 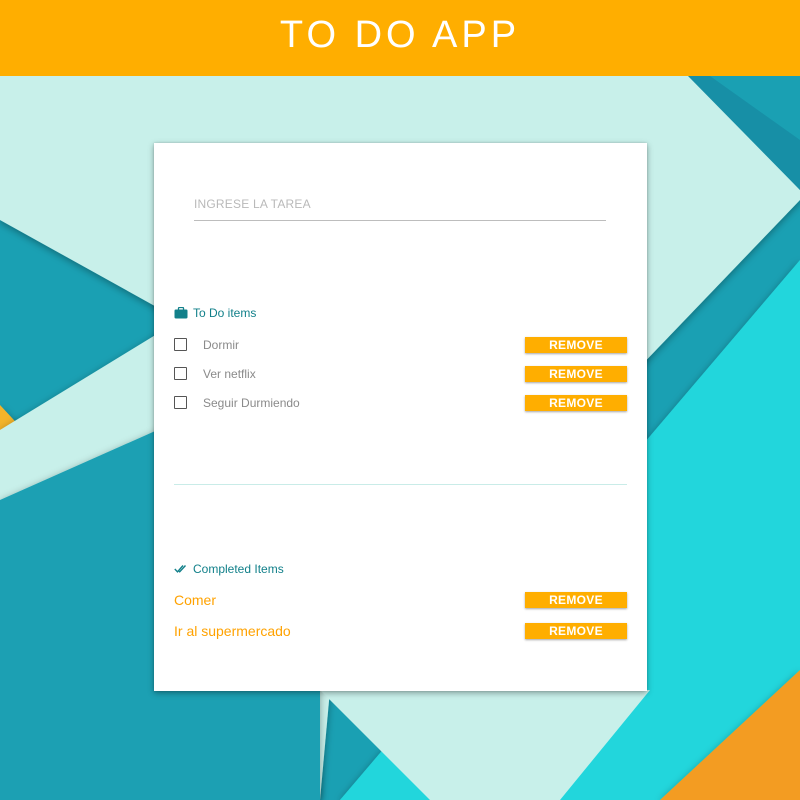 I want to click on todo-item-label: Seguir Durmiendo, so click(x=251, y=402).